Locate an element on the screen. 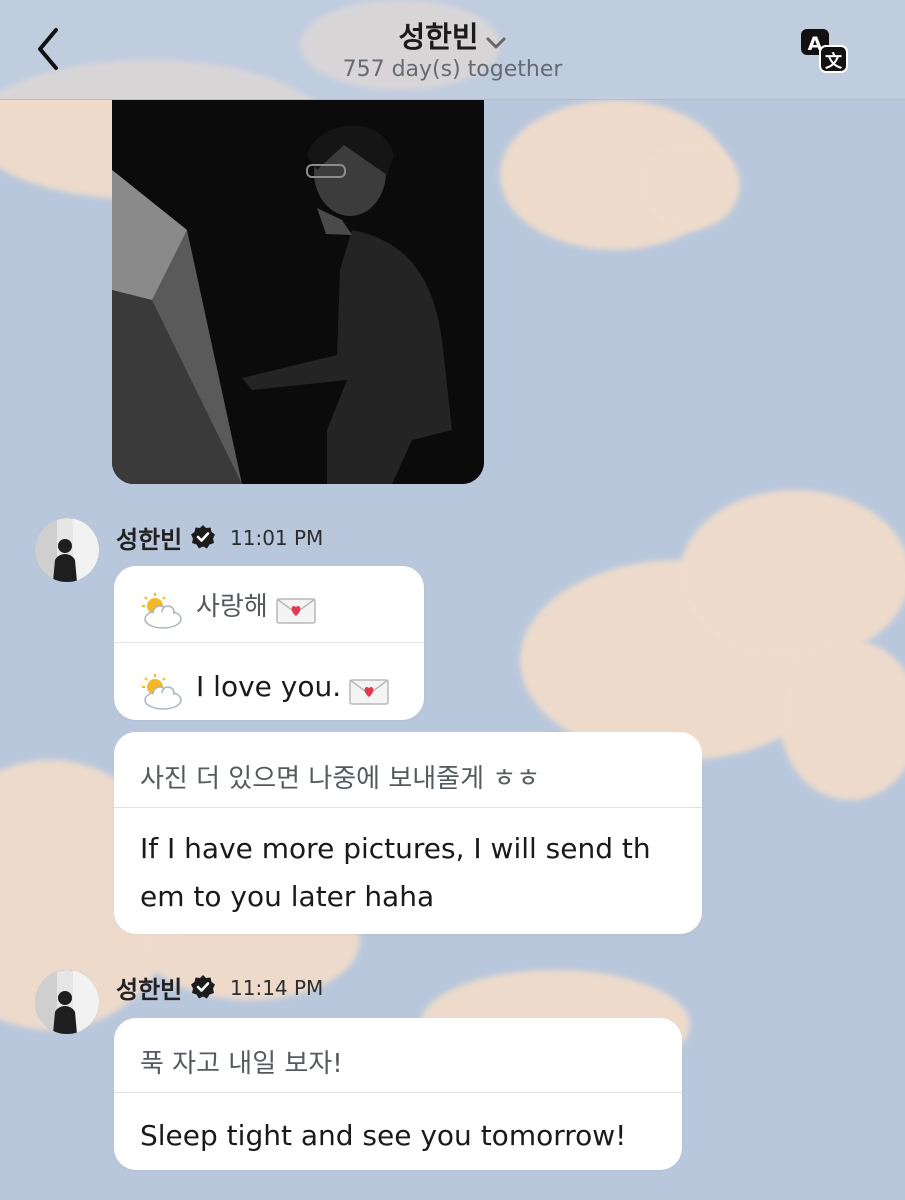 This screenshot has width=905, height=1200. message-time: 11:01 PM is located at coordinates (277, 538).